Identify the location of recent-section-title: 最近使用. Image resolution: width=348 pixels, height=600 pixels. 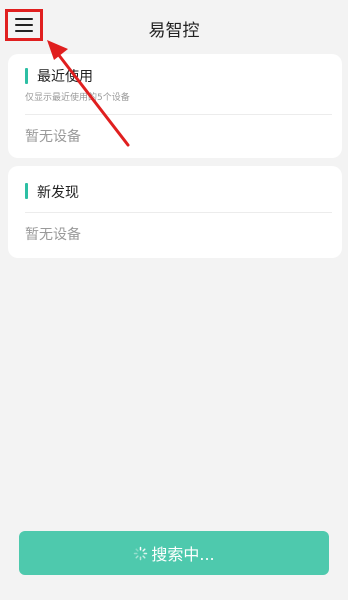
(65, 77).